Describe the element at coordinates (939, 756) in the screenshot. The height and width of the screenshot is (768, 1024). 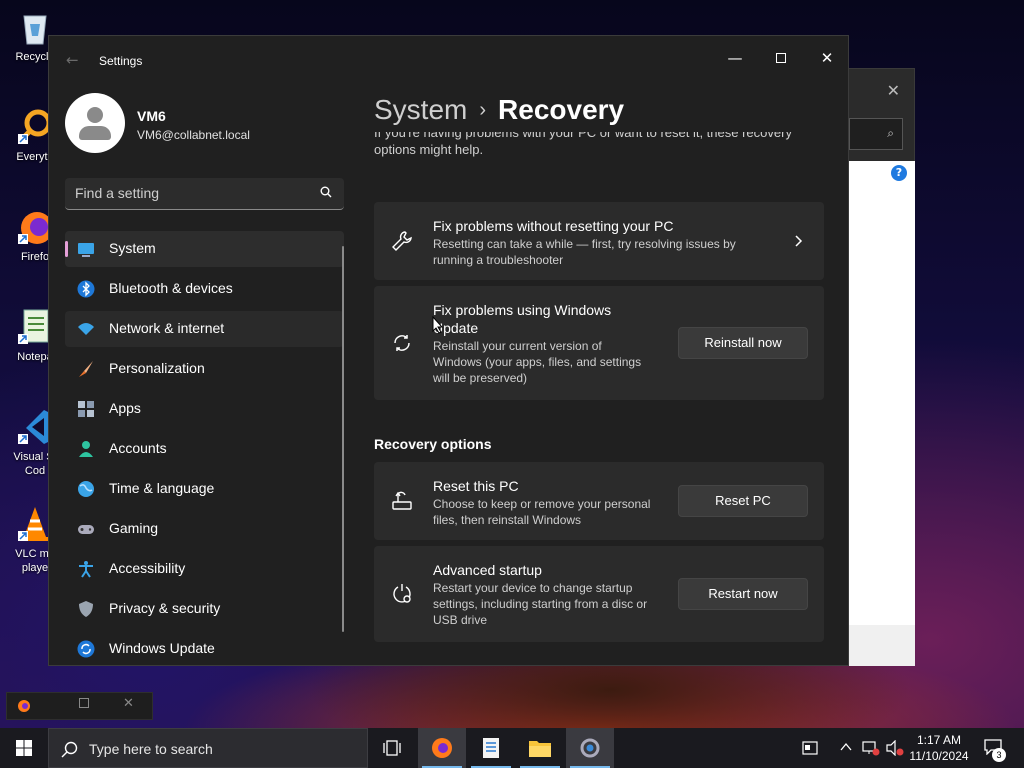
I see `clock-date: 11/10/2024` at that location.